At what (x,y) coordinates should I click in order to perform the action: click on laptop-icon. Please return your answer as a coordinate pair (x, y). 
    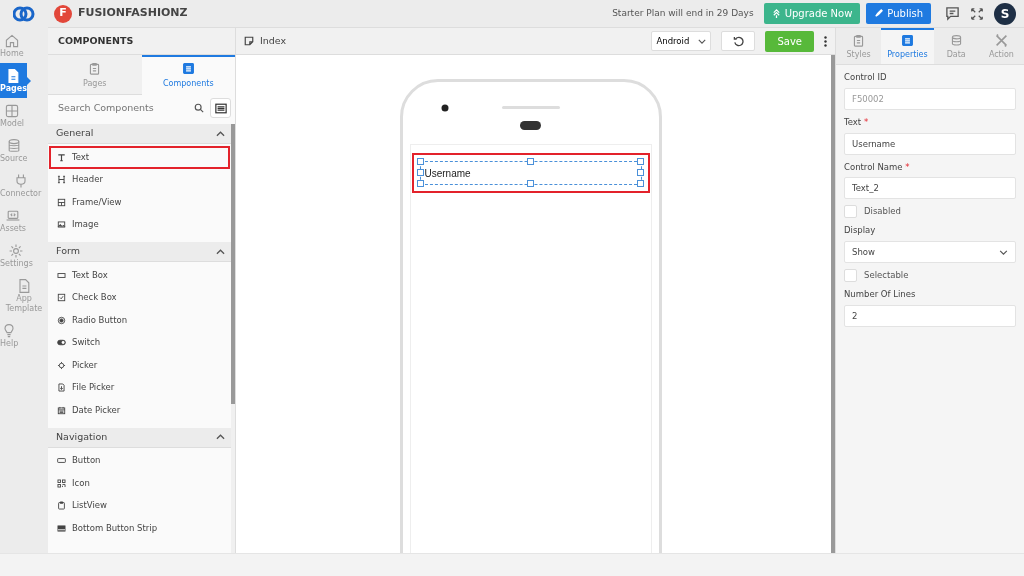
    Looking at the image, I should click on (13, 216).